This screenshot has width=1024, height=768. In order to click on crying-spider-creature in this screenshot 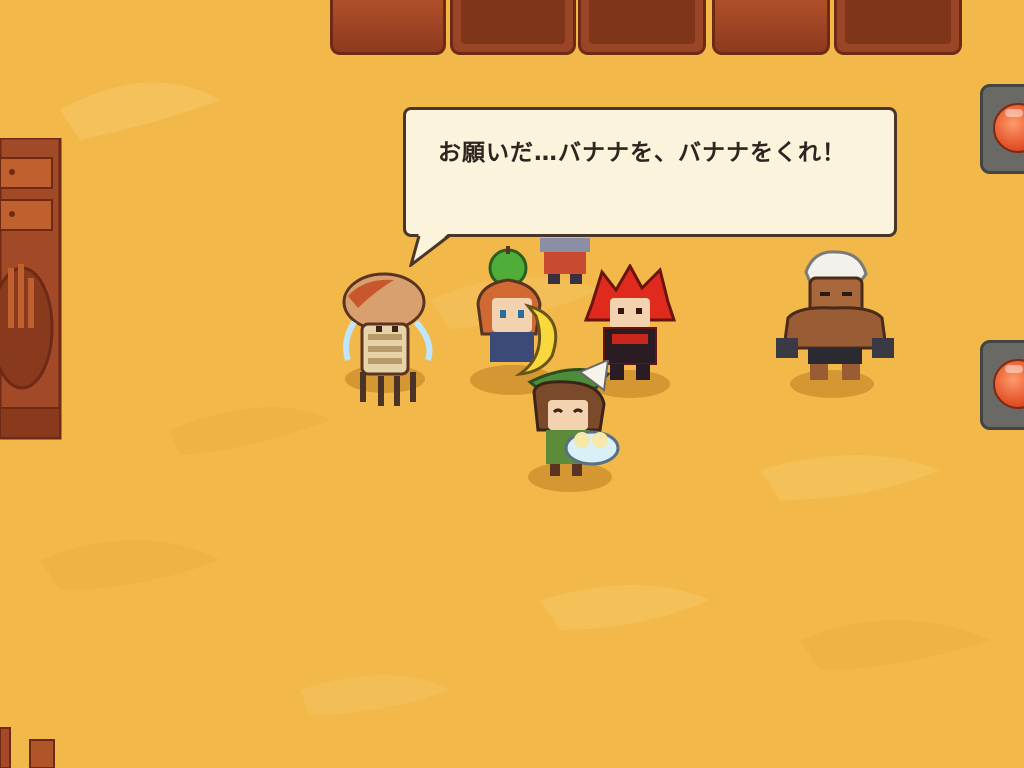, I will do `click(389, 342)`.